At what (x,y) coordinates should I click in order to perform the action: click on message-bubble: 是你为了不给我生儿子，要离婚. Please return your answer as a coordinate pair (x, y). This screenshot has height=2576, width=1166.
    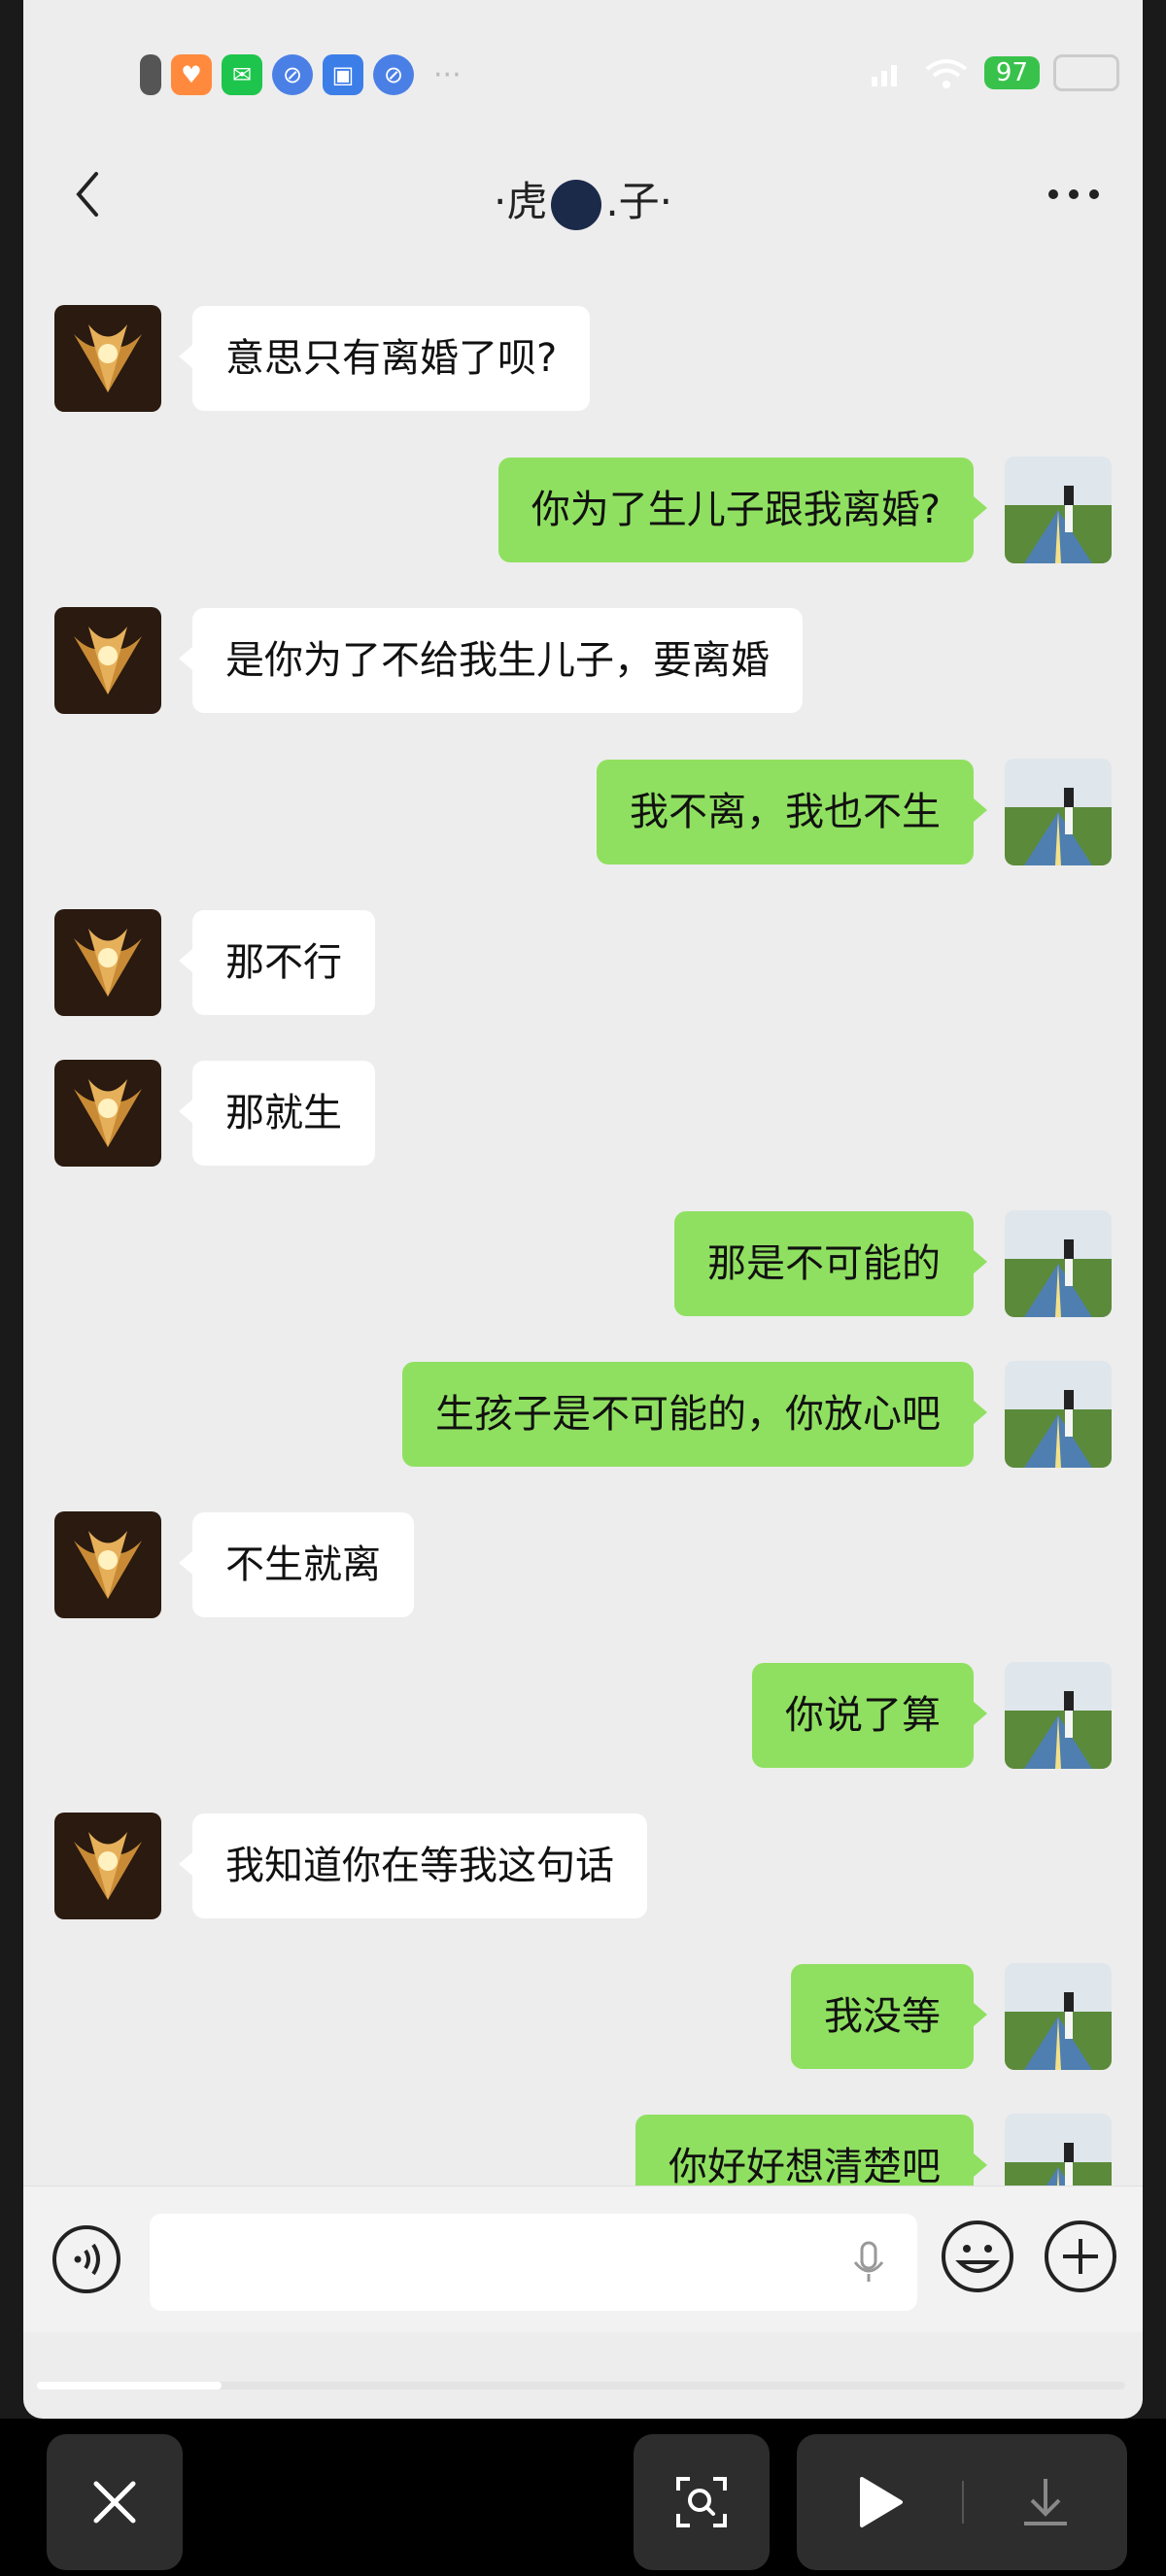
    Looking at the image, I should click on (491, 660).